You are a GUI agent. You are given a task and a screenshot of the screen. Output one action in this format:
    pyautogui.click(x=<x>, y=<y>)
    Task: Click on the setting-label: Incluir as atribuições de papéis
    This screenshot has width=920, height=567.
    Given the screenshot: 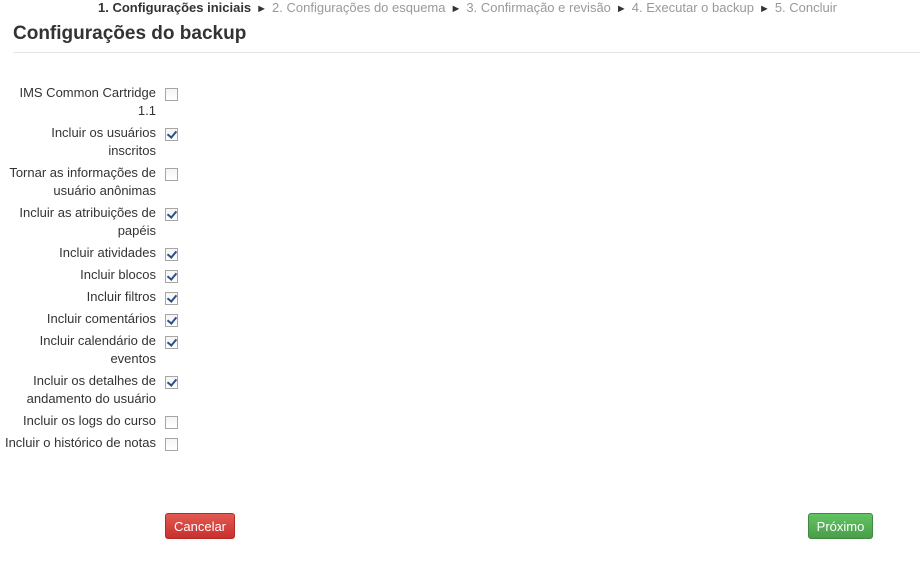 What is the action you would take?
    pyautogui.click(x=87, y=221)
    